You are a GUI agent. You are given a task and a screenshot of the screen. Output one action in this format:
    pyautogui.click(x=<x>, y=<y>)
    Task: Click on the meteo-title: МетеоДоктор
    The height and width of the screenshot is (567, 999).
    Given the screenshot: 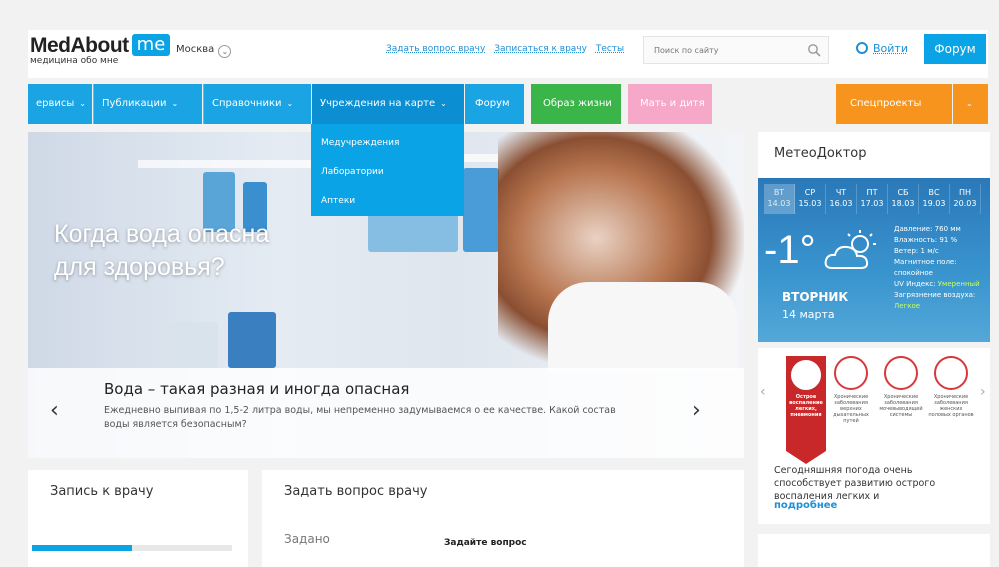 What is the action you would take?
    pyautogui.click(x=820, y=153)
    